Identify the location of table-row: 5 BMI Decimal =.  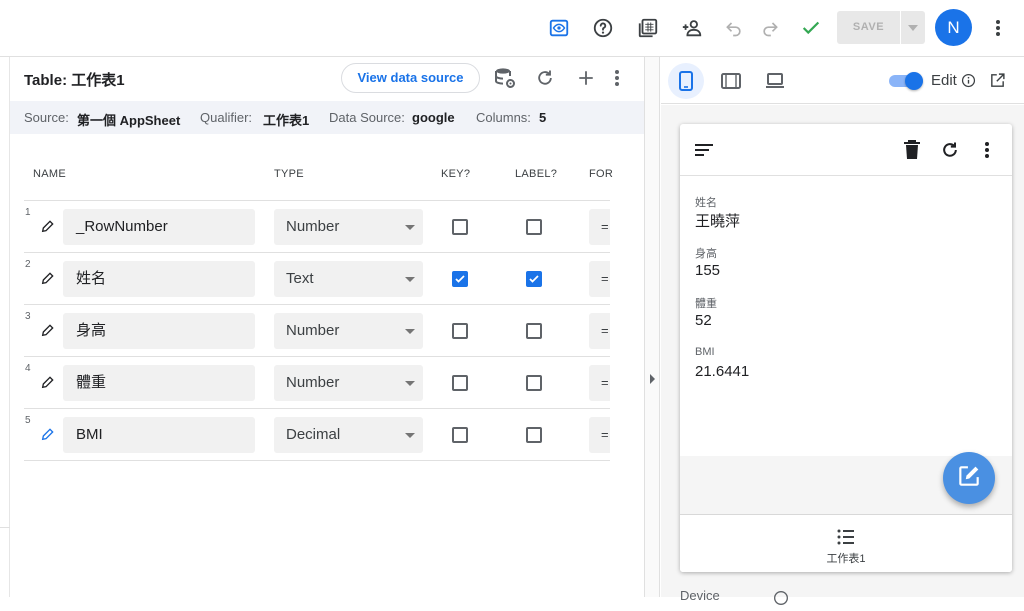
(317, 434).